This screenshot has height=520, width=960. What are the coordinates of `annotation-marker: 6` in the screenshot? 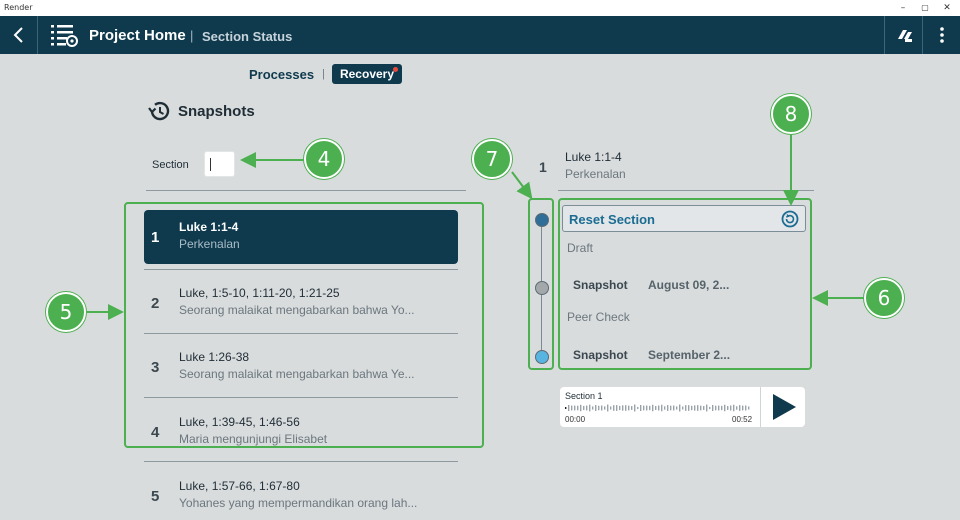 It's located at (884, 298).